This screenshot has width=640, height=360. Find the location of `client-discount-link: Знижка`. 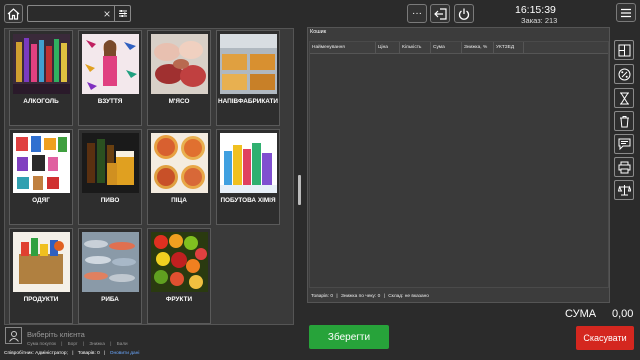

client-discount-link: Знижка is located at coordinates (97, 343).